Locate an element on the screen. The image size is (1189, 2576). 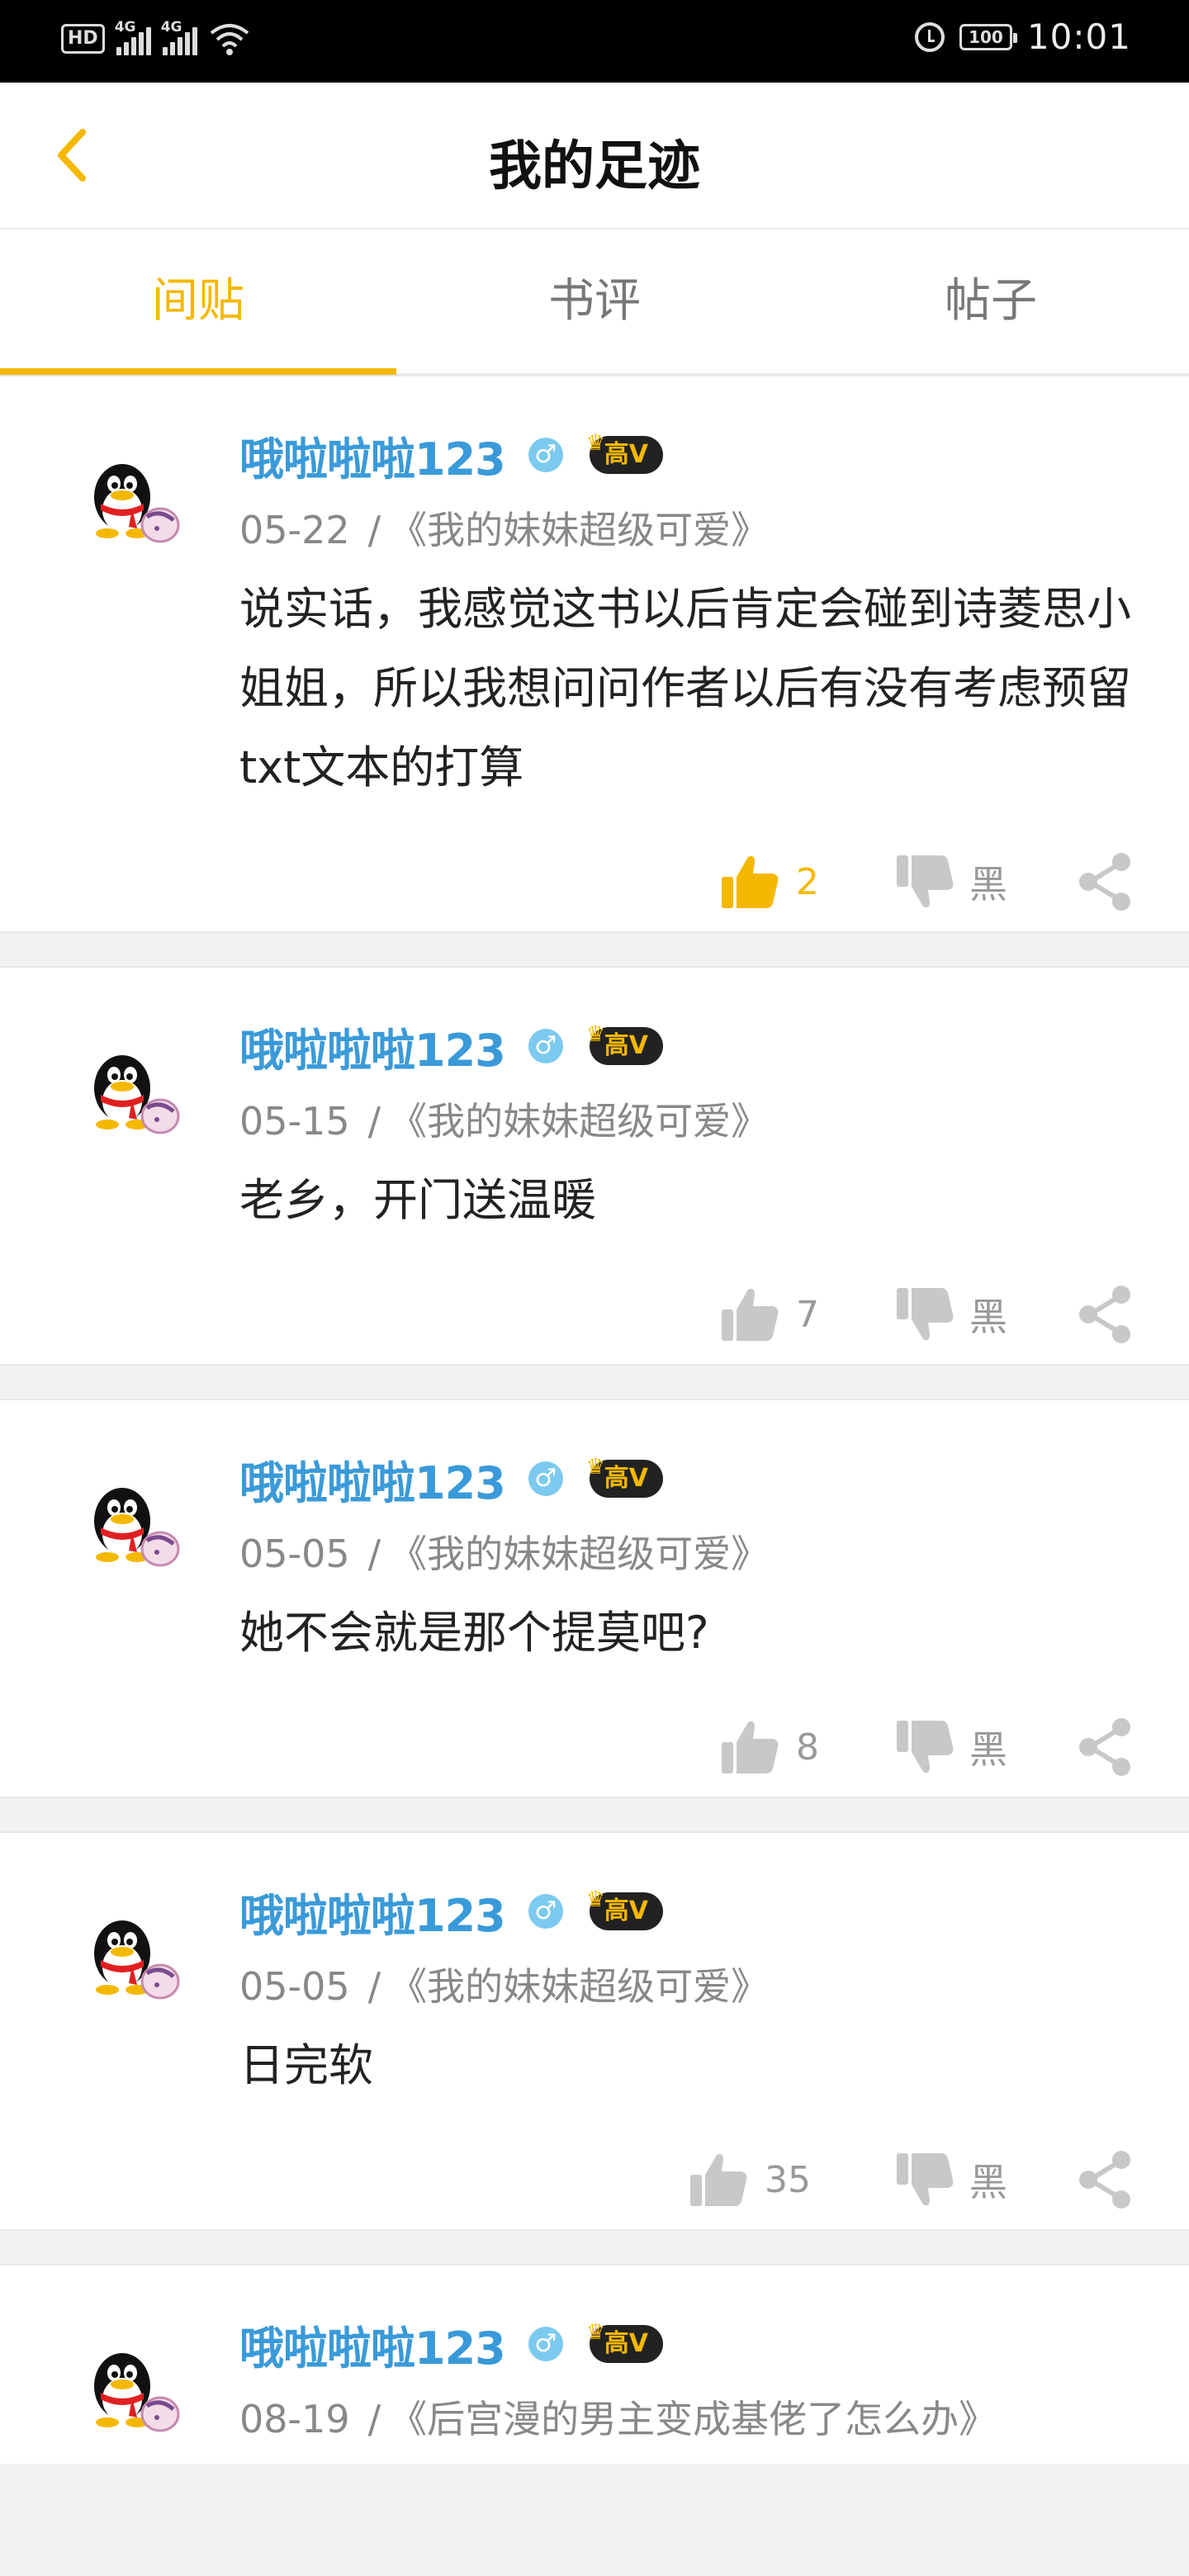
post-meta: 08-19/《后宫漫的男主变成基佬了怎么办》 is located at coordinates (618, 2419).